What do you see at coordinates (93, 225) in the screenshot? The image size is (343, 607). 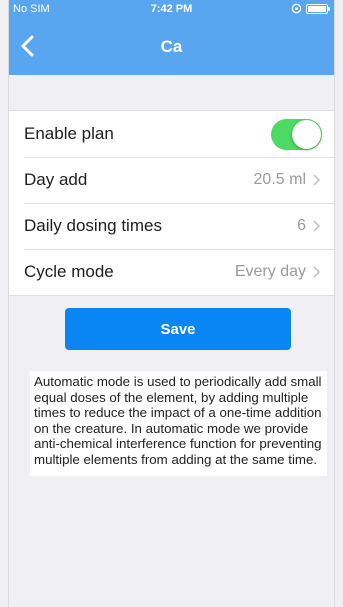 I see `daily-dosing-times-label: Daily dosing times` at bounding box center [93, 225].